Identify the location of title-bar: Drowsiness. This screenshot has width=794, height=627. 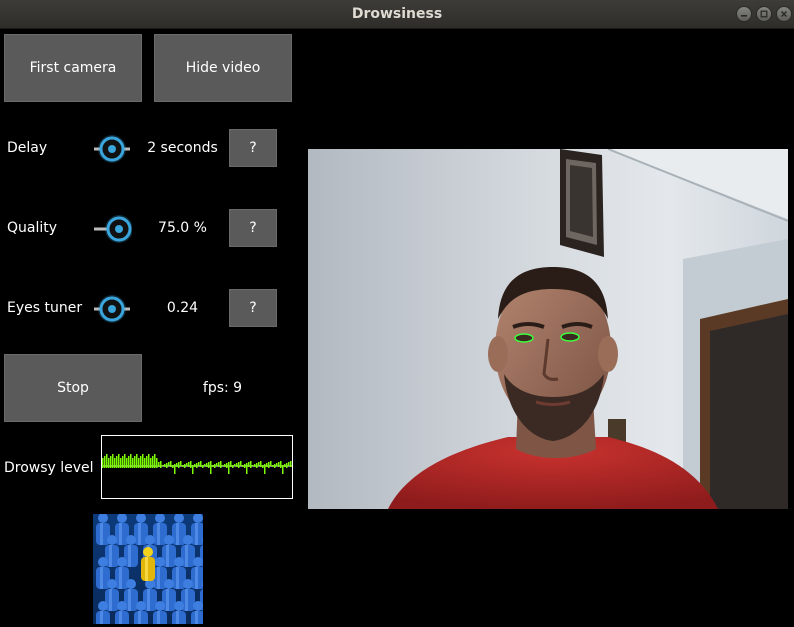
(397, 14).